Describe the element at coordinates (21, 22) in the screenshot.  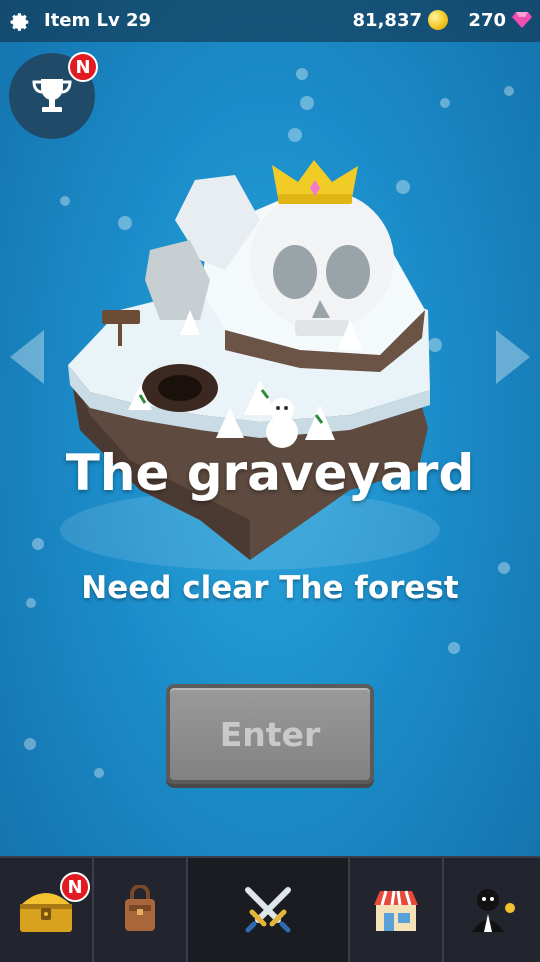
I see `gear-icon` at that location.